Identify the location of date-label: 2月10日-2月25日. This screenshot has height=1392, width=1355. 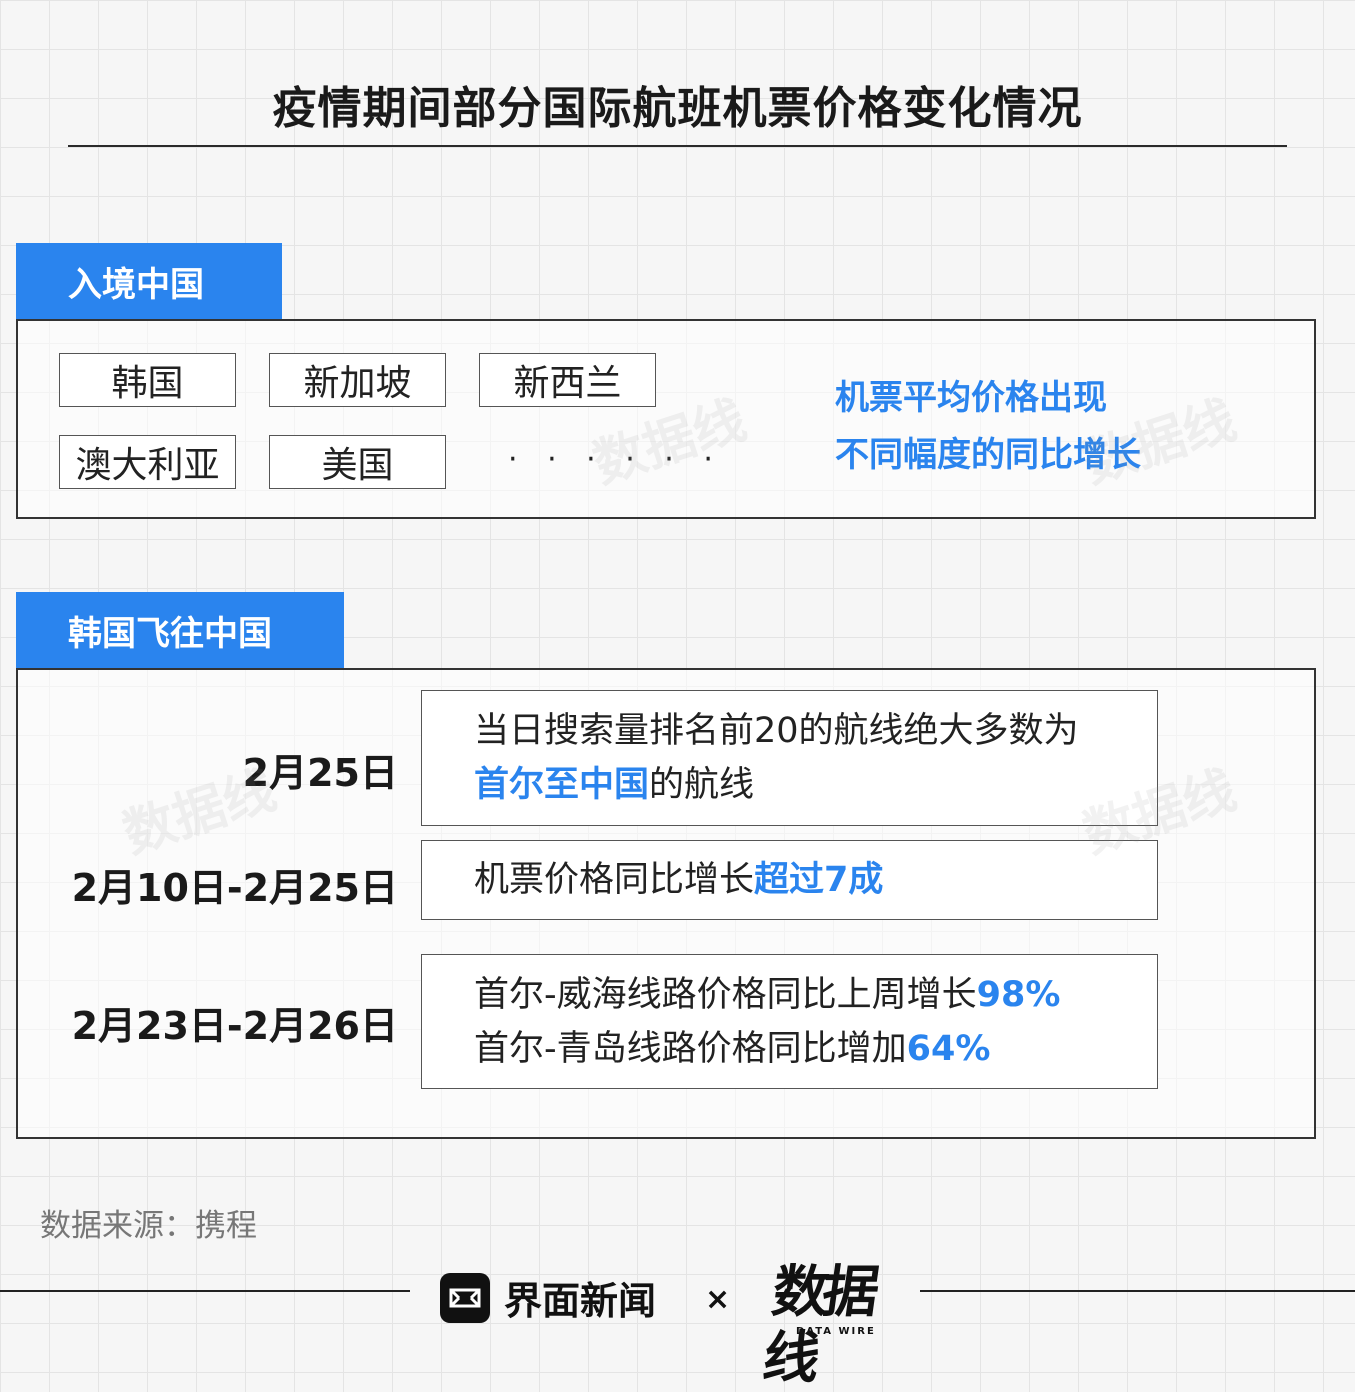
(234, 888).